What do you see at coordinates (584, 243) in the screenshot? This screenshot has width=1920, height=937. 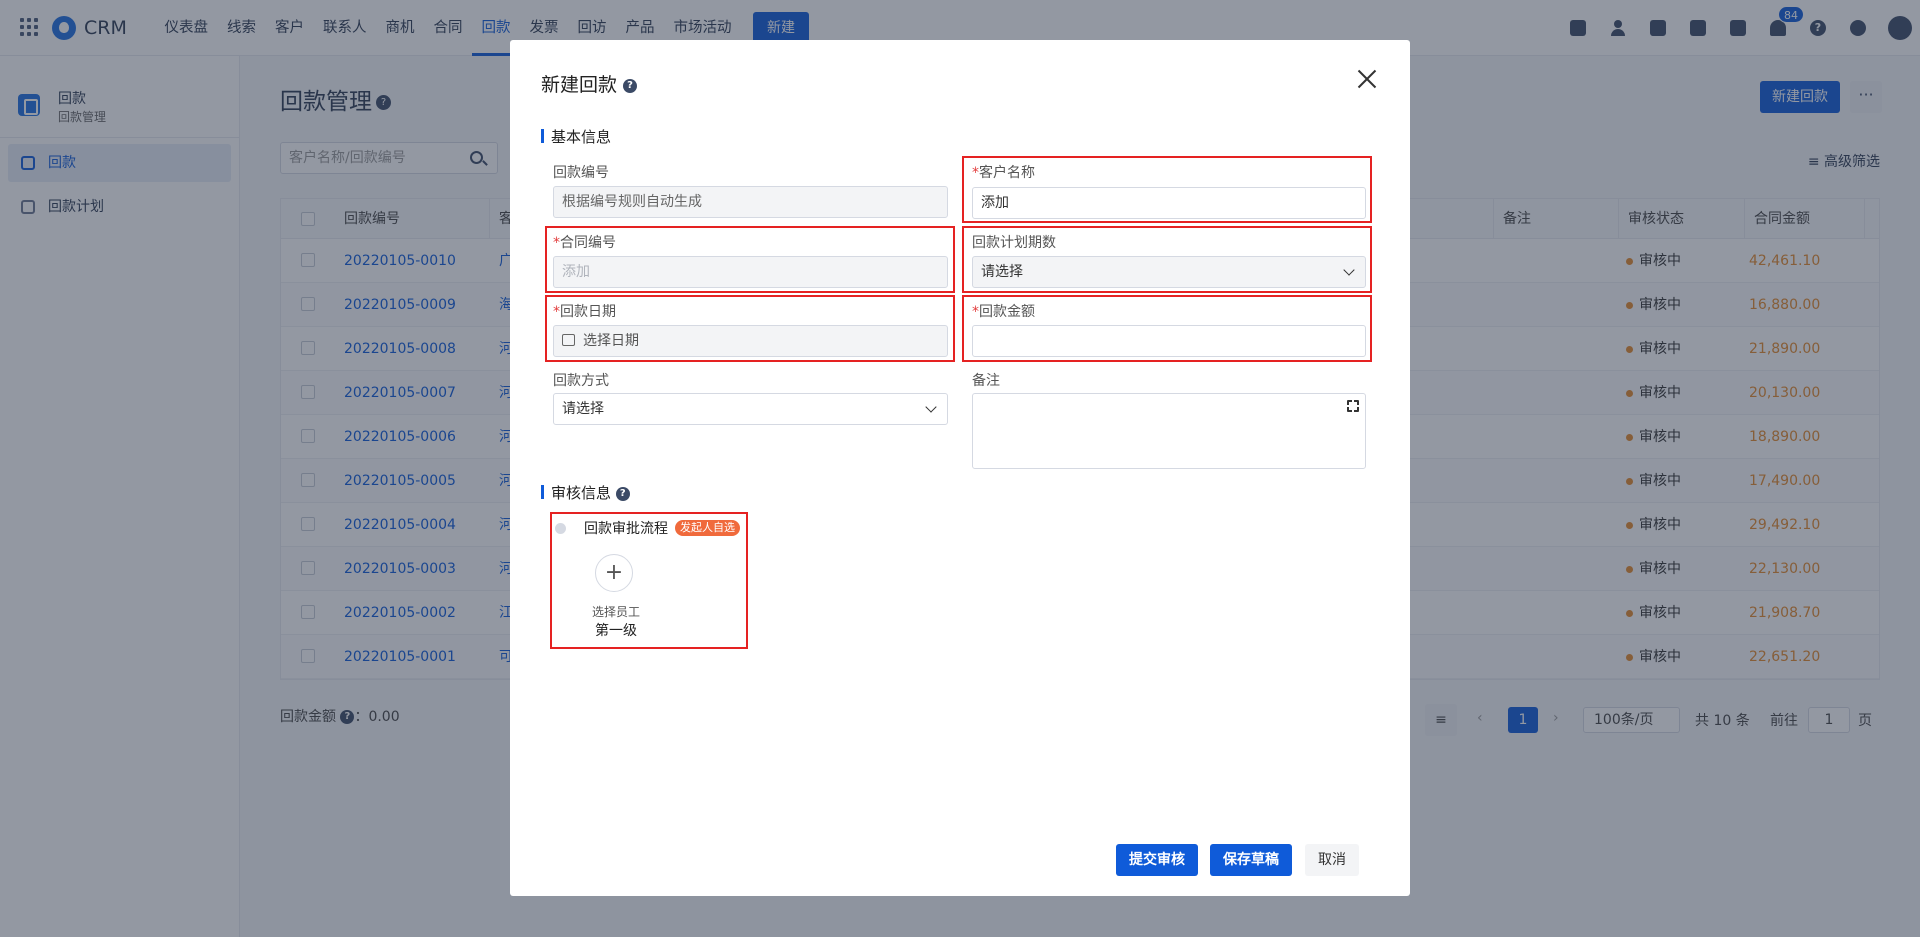 I see `contract-label: *合同编号` at bounding box center [584, 243].